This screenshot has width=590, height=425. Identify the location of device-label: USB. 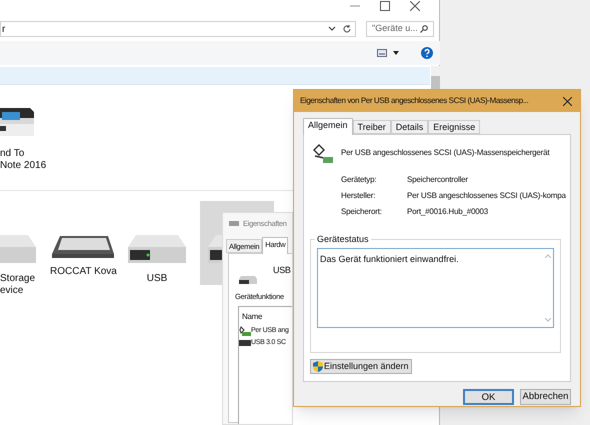
(157, 279).